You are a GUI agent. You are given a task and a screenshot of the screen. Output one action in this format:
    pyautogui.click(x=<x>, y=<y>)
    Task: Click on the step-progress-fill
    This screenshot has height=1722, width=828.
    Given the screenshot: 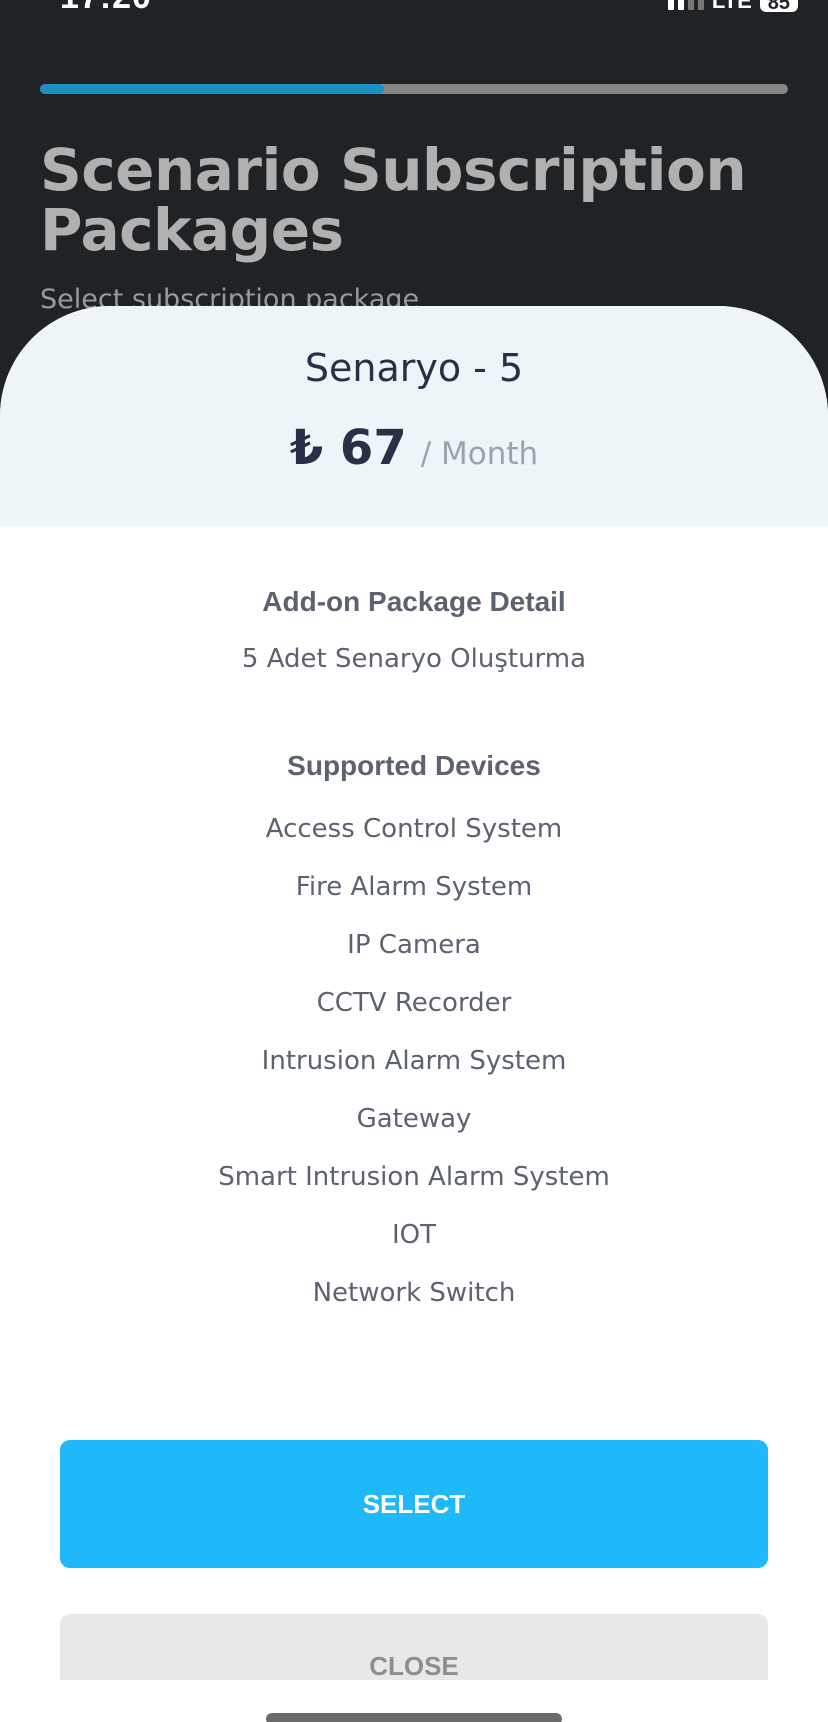 What is the action you would take?
    pyautogui.click(x=212, y=89)
    